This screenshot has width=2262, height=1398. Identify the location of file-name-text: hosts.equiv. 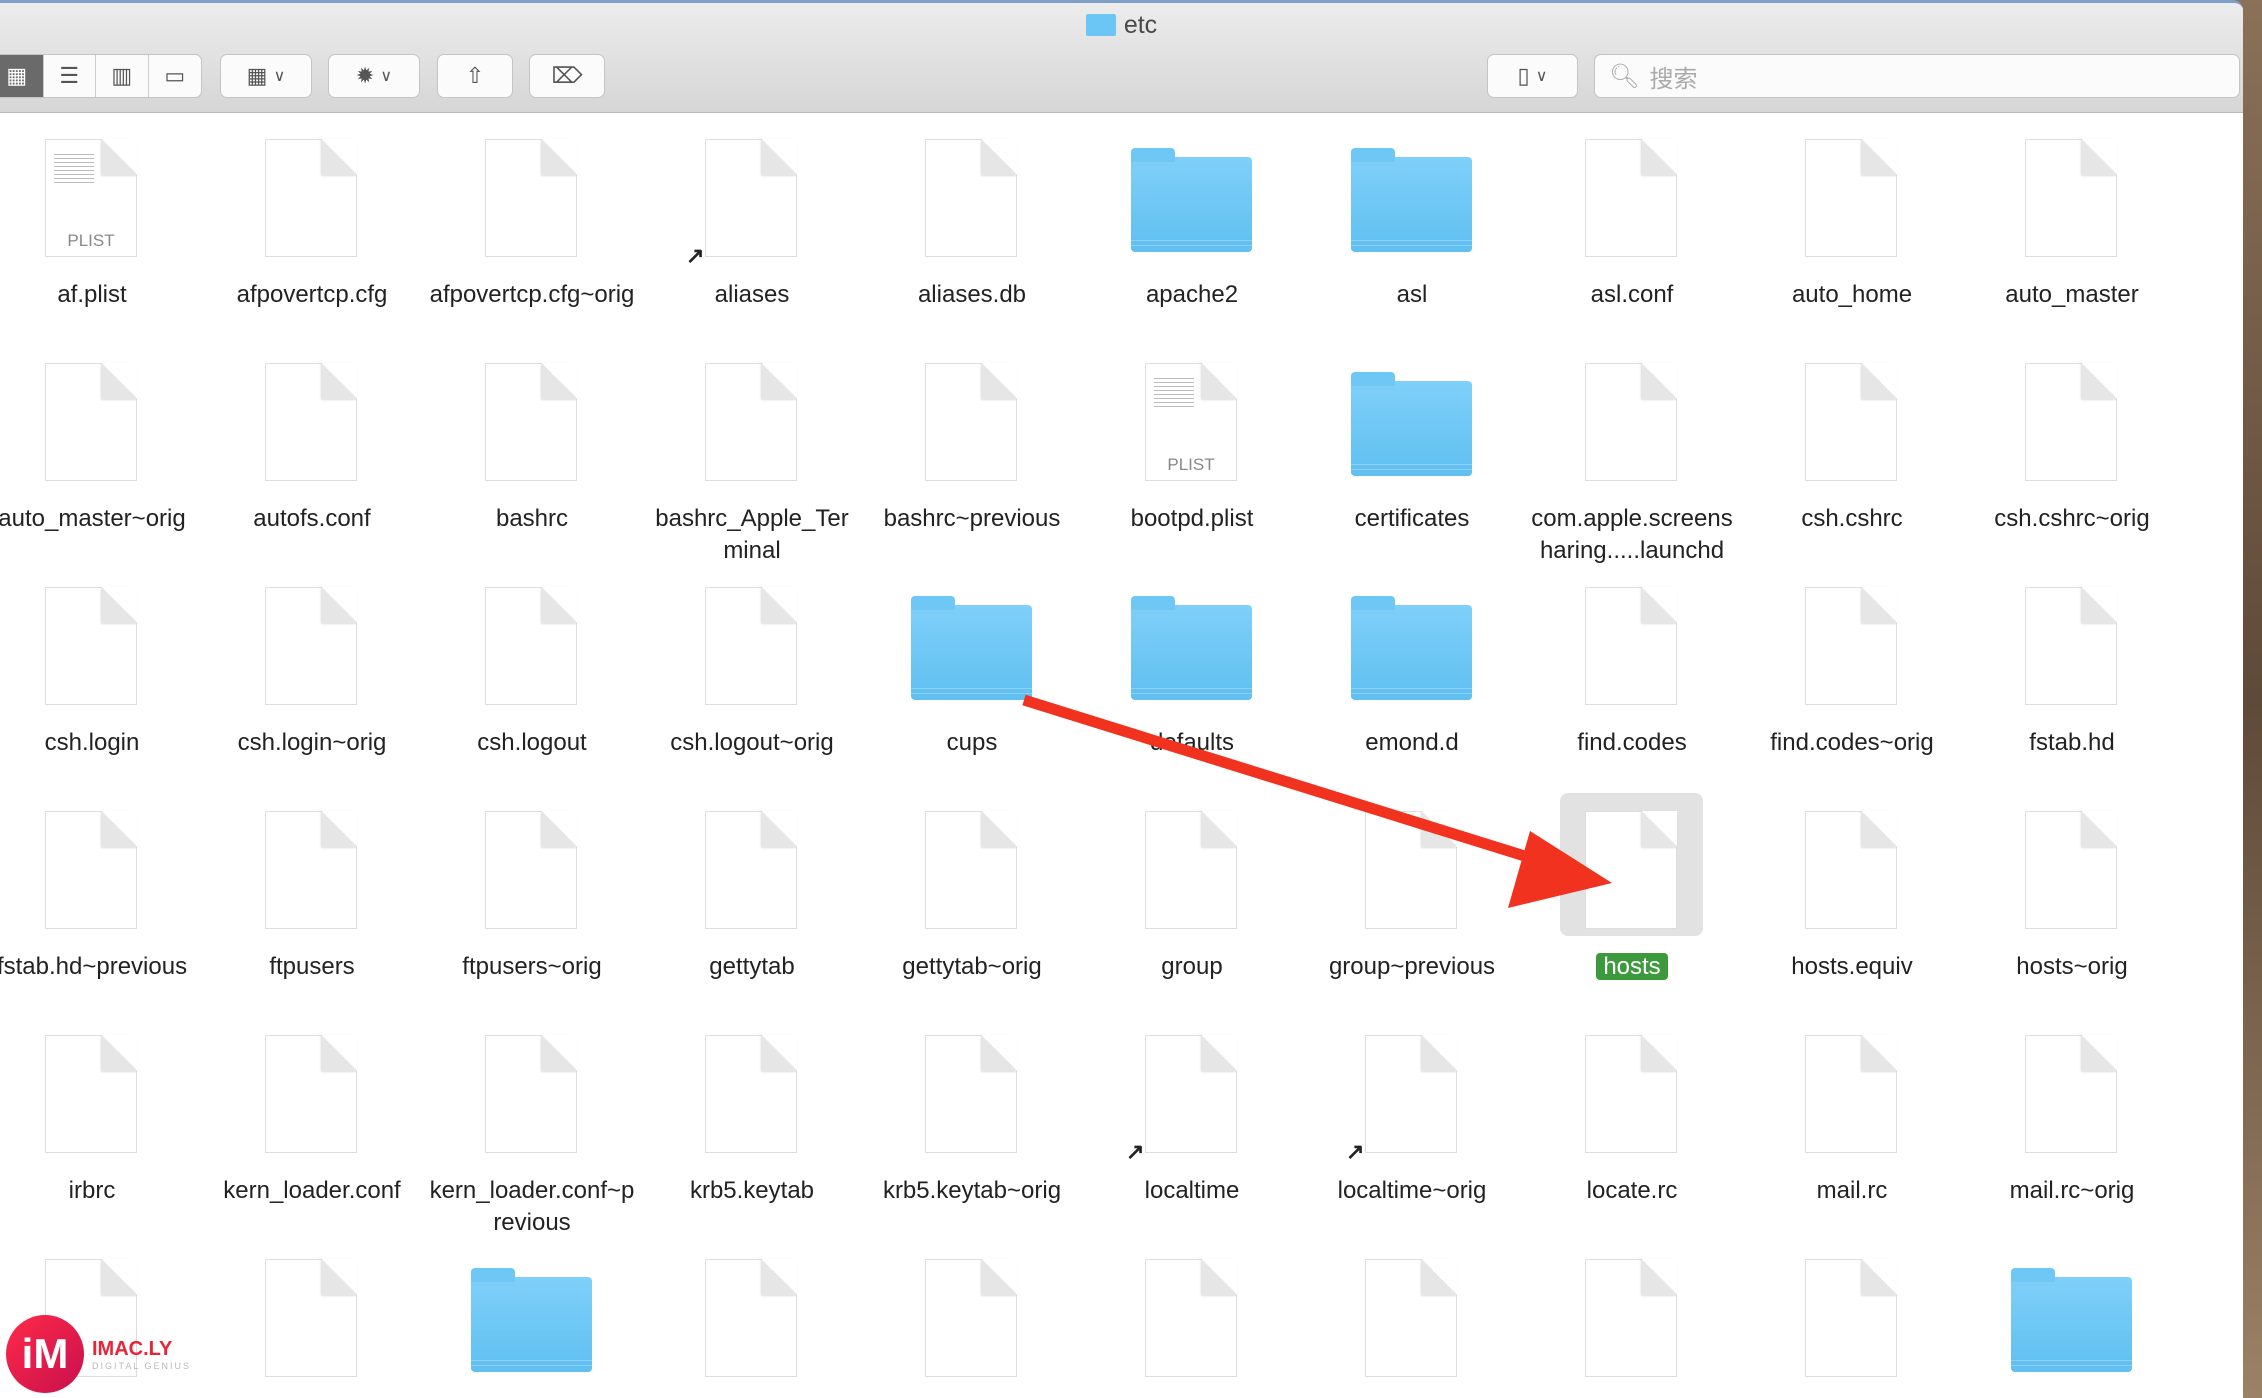
(1852, 966).